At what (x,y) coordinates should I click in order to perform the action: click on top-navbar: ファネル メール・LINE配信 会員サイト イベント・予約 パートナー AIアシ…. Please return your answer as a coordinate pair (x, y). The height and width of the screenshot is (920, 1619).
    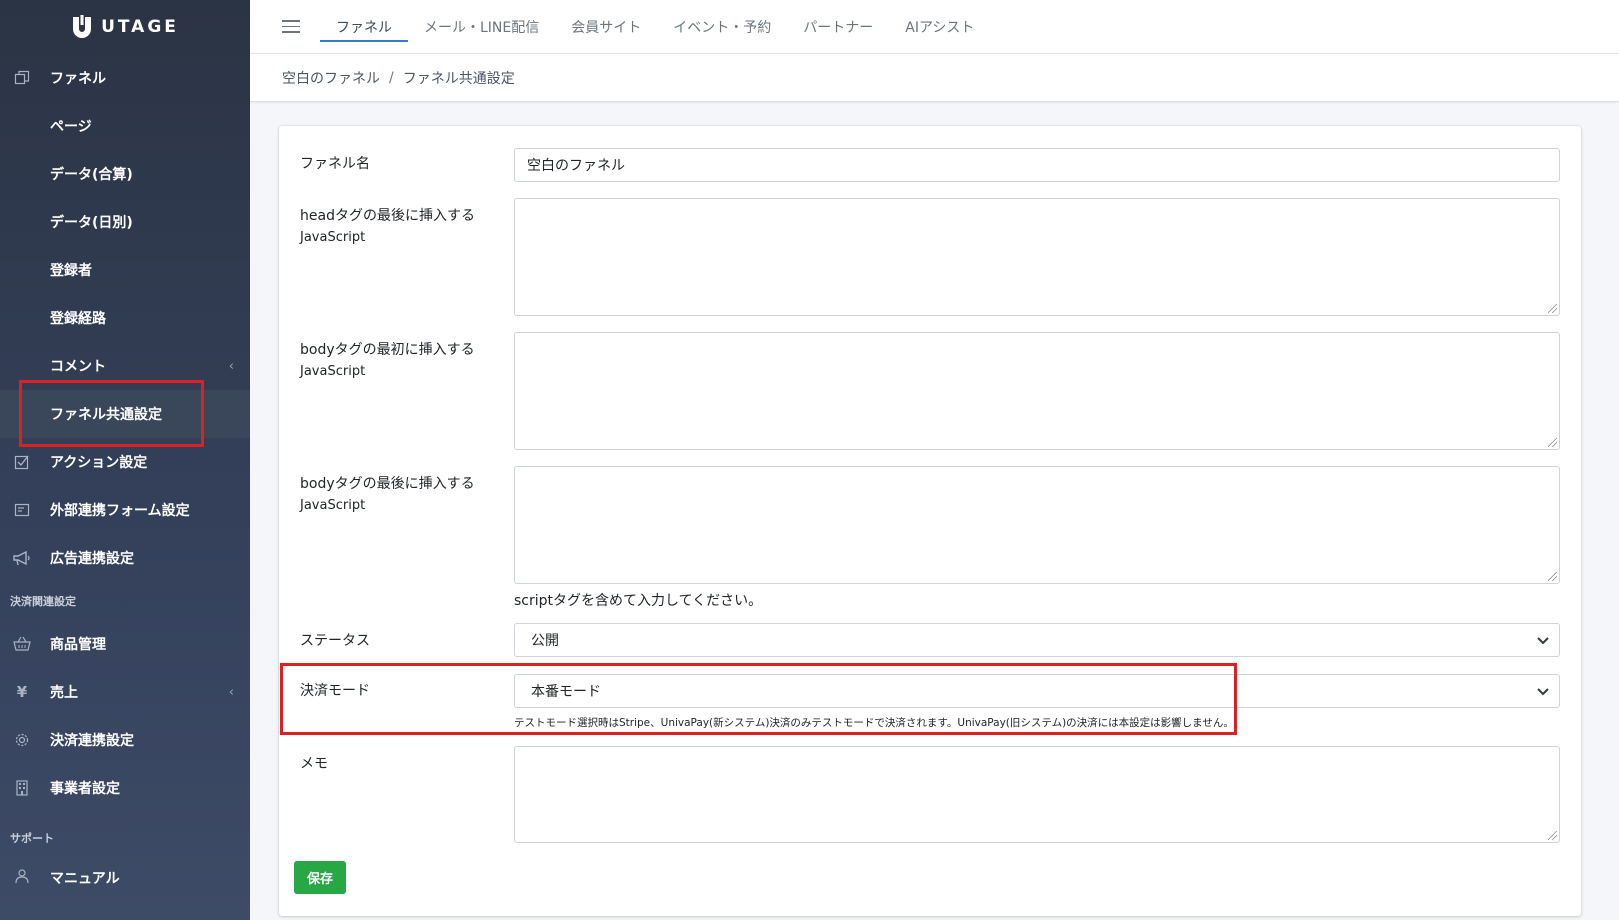
    Looking at the image, I should click on (934, 27).